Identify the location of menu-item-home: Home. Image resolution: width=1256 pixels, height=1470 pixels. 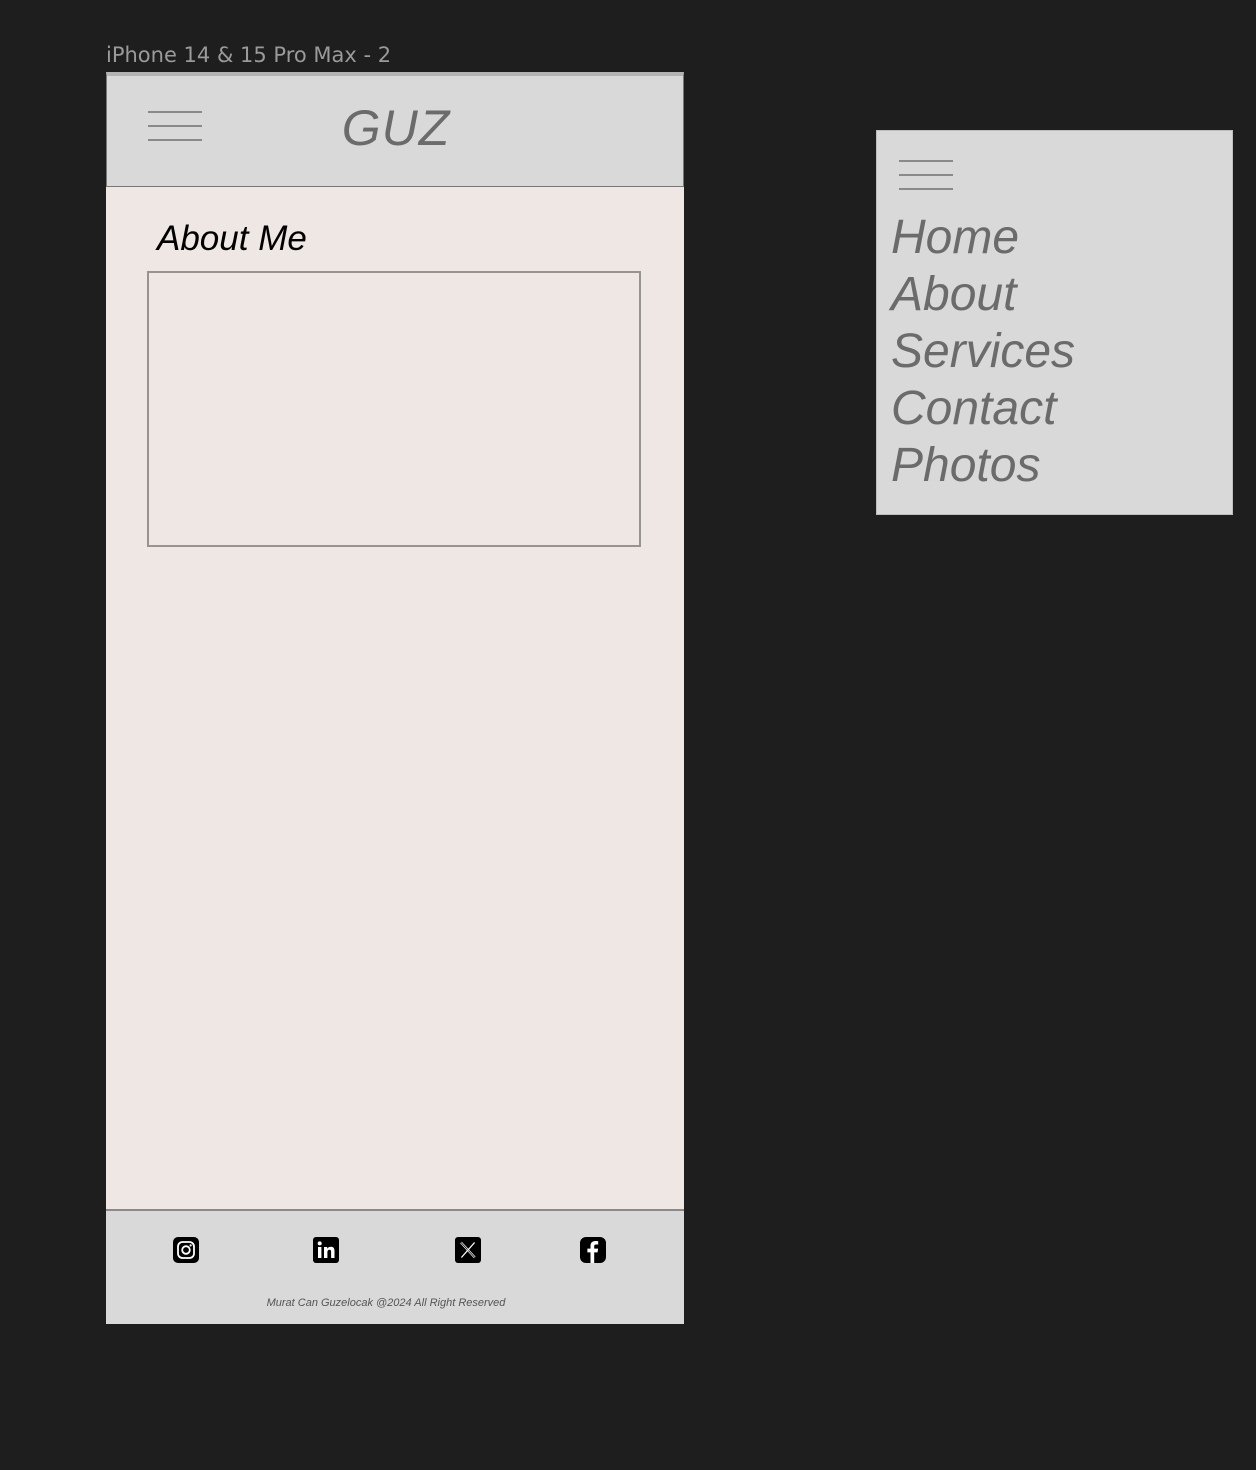
(983, 237).